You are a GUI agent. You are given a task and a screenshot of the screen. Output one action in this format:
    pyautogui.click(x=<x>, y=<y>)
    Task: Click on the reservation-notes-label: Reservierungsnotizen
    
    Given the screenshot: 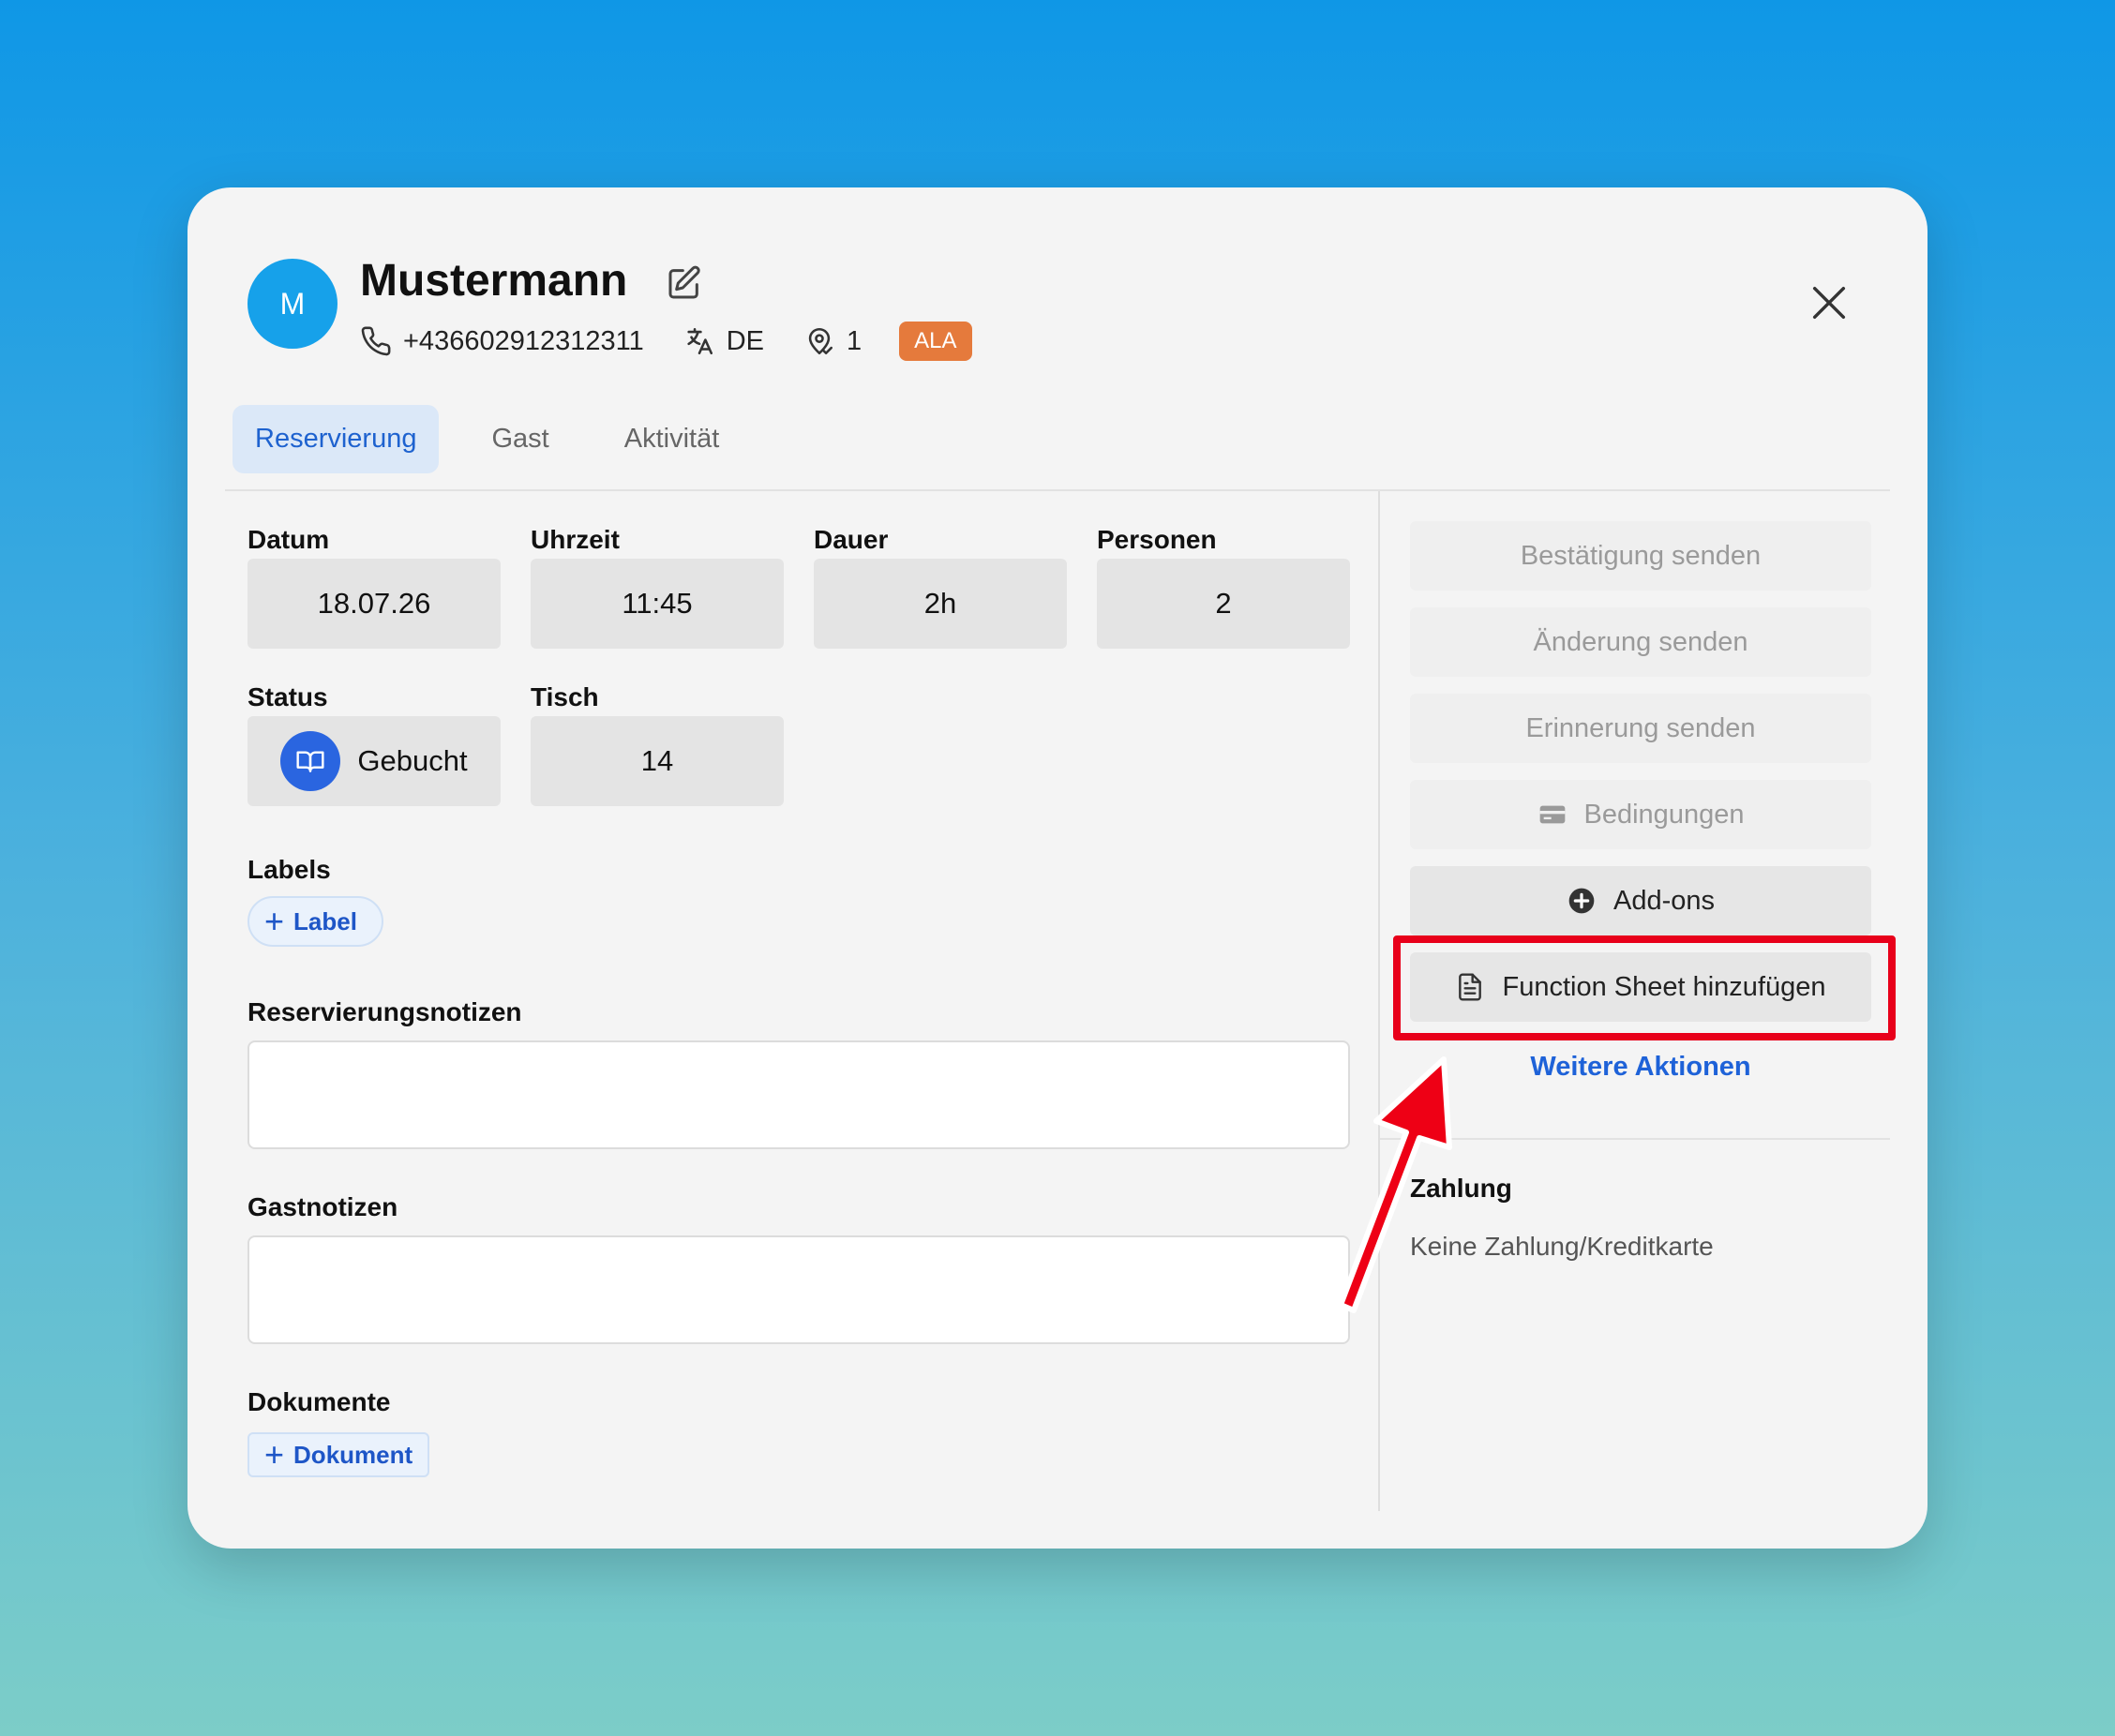 What is the action you would take?
    pyautogui.click(x=385, y=1012)
    